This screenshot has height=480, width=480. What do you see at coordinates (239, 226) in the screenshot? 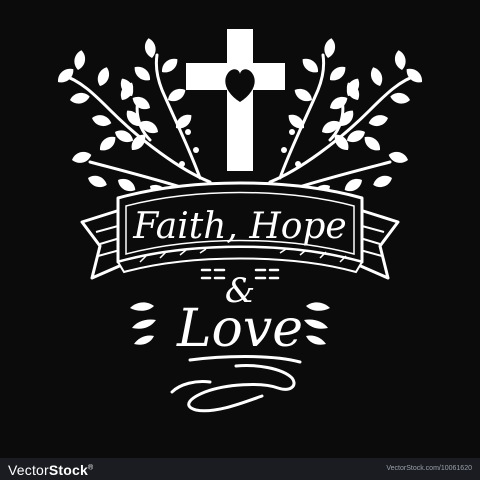
I see `title-line-faith-hope: Faith, Hope` at bounding box center [239, 226].